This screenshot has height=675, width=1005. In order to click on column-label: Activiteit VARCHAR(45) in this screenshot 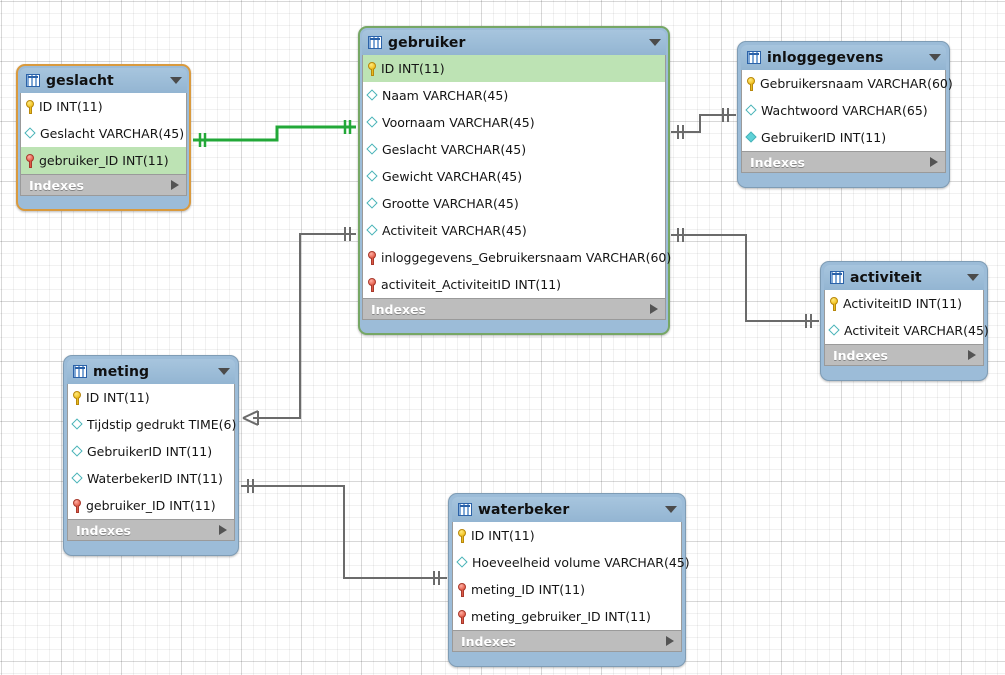, I will do `click(916, 330)`.